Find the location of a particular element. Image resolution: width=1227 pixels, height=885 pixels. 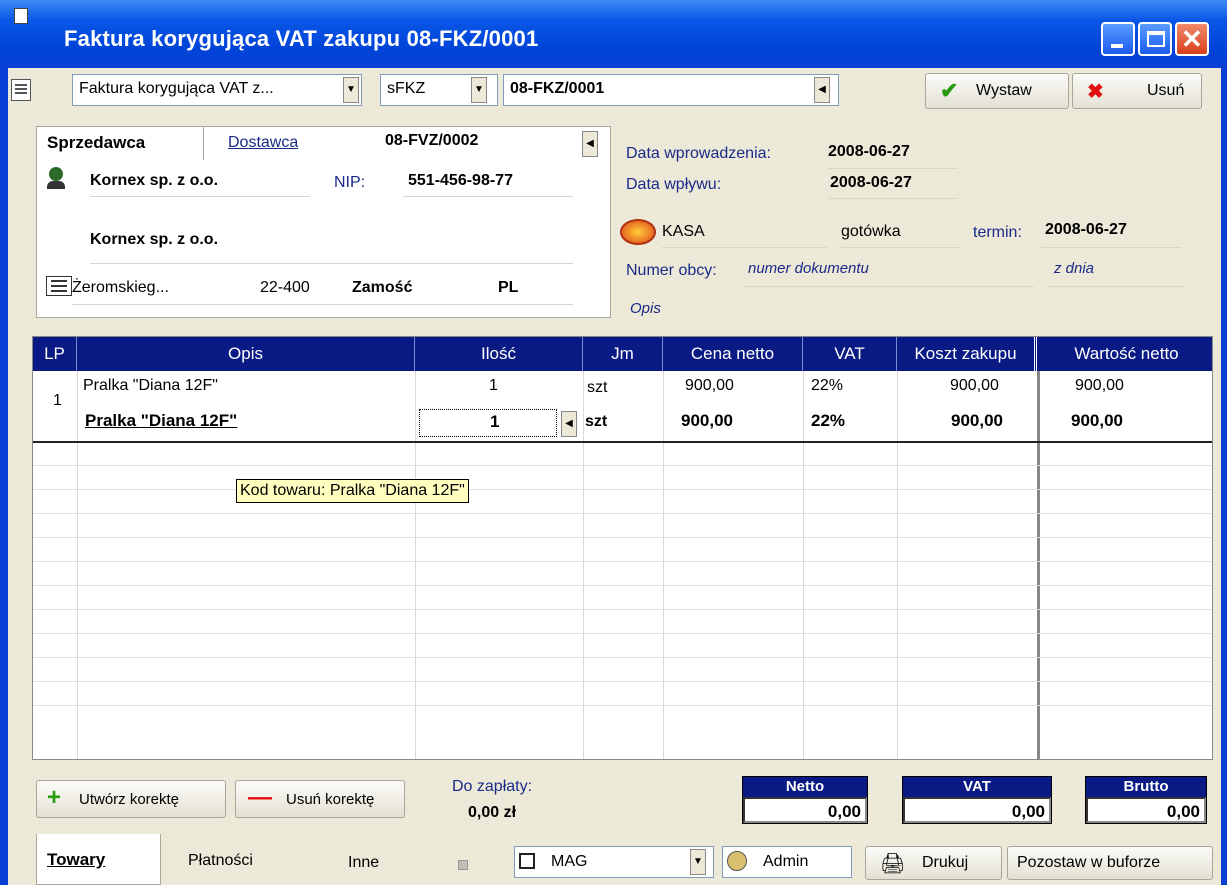

corr-net-price: 900,00 is located at coordinates (707, 421).